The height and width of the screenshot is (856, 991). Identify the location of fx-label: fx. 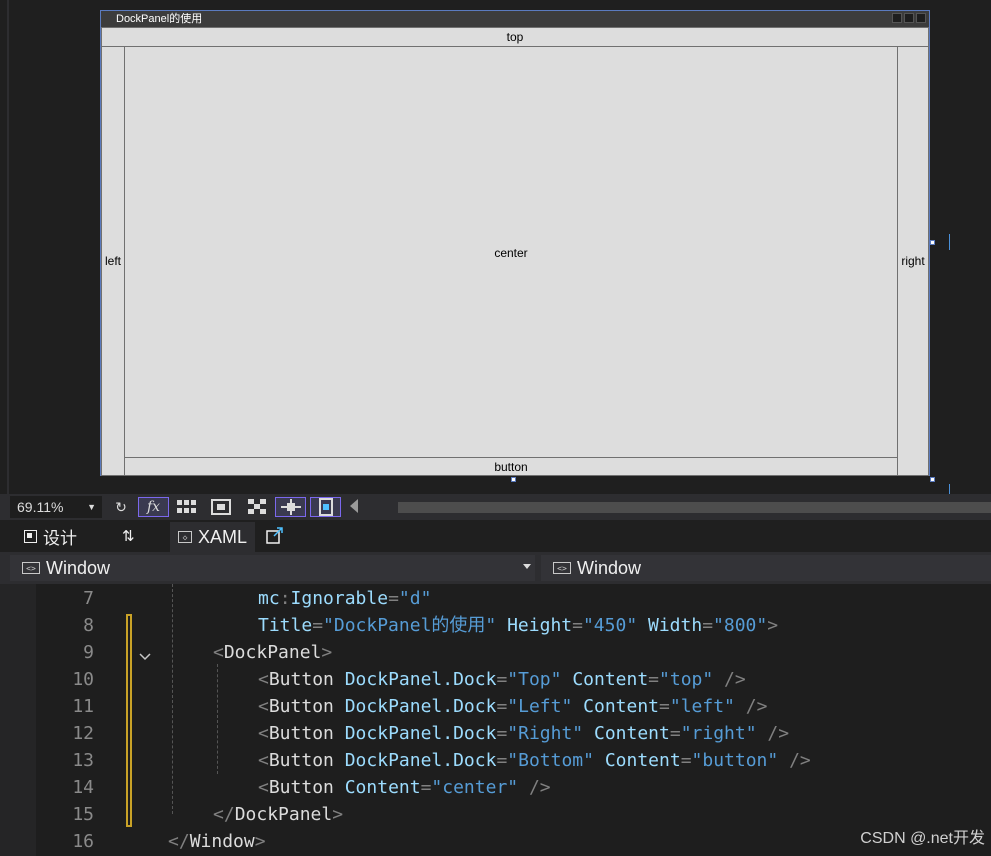
(153, 507).